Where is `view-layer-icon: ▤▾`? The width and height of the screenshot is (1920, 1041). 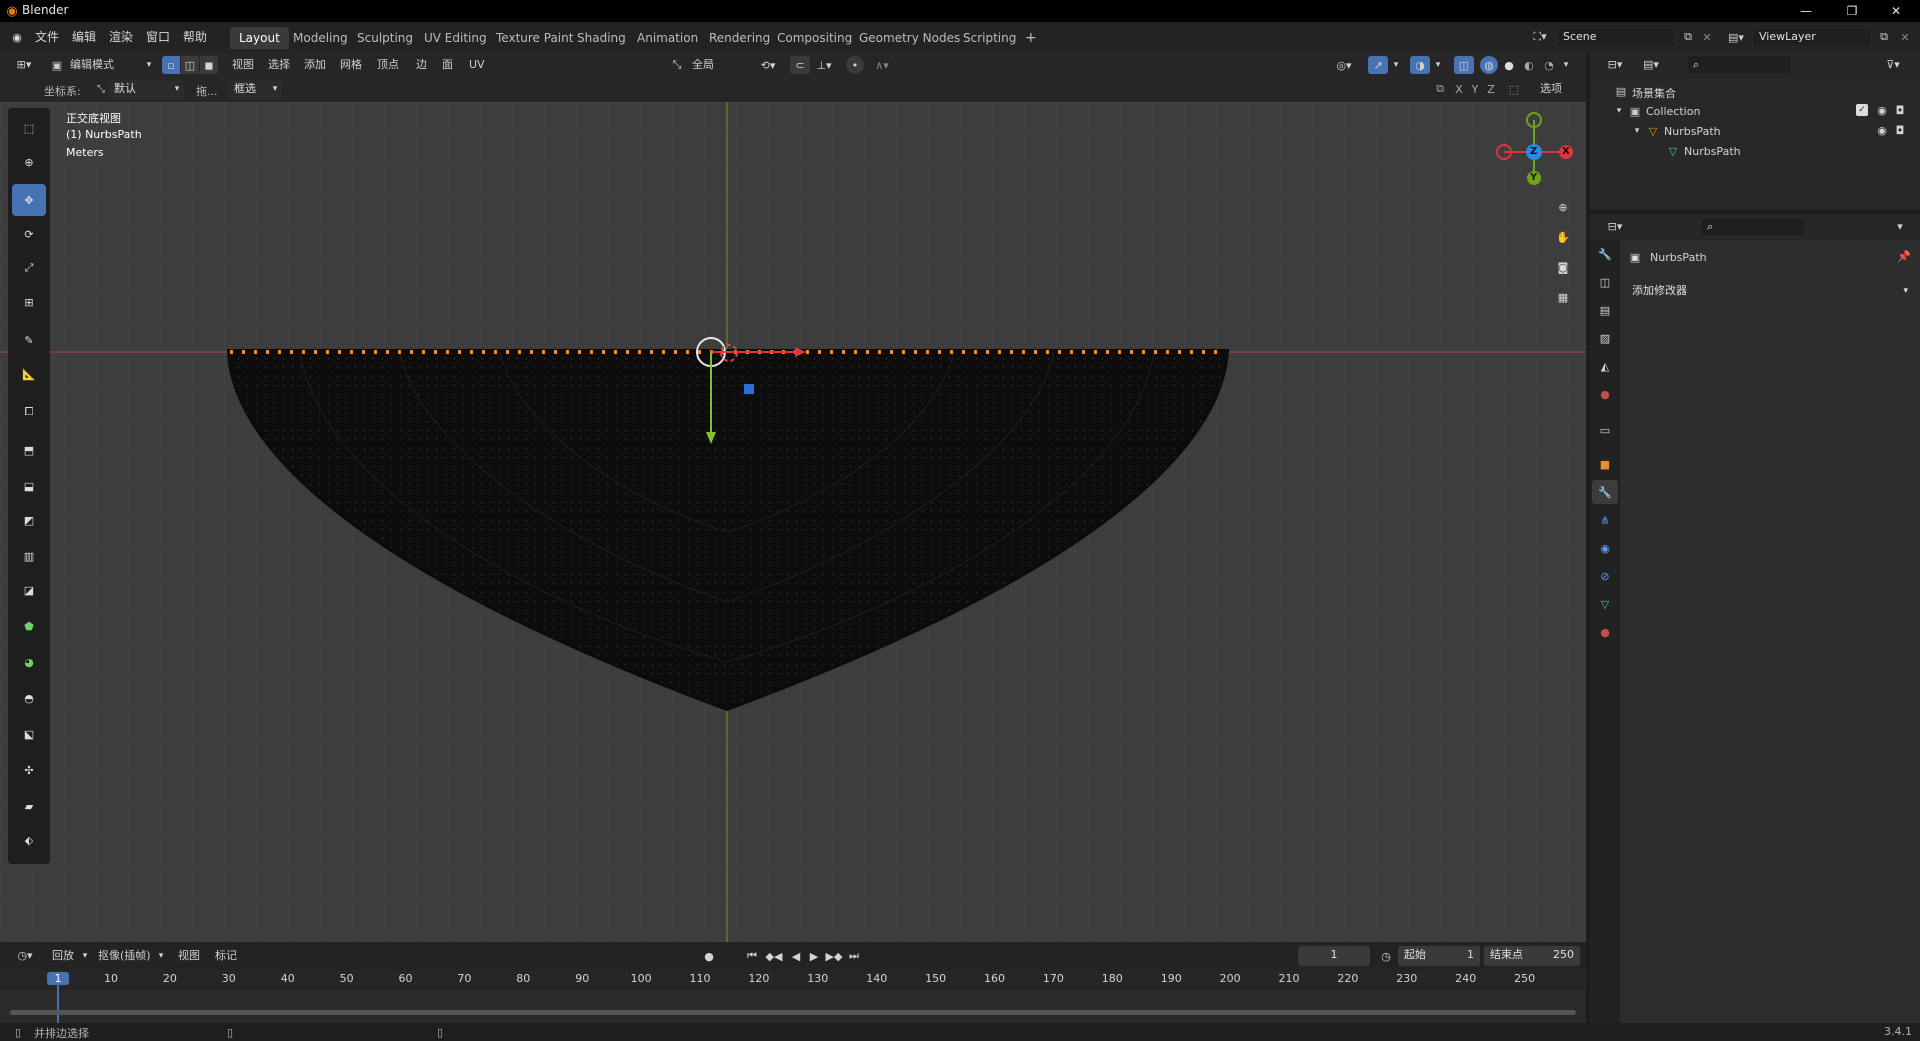
view-layer-icon: ▤▾ is located at coordinates (1736, 37).